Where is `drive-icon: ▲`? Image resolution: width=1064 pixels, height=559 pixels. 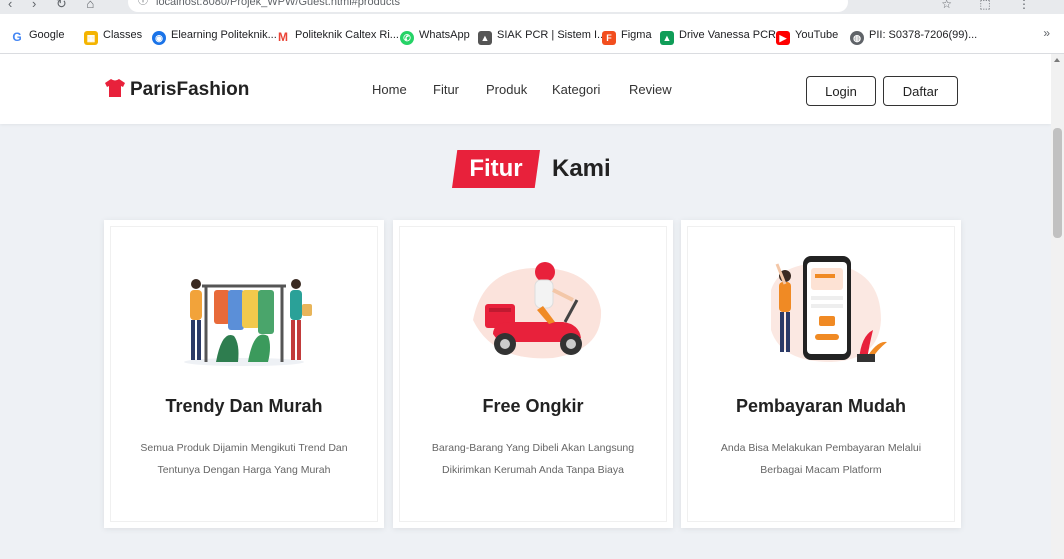 drive-icon: ▲ is located at coordinates (667, 38).